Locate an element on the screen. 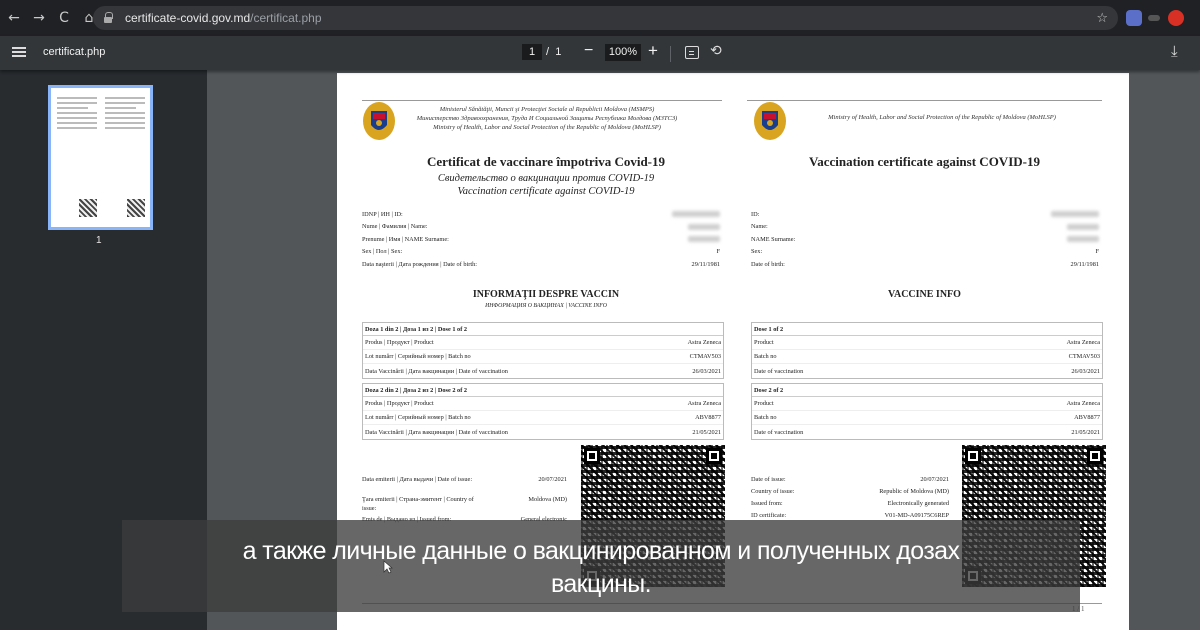 This screenshot has width=1200, height=630. dose-2-heading-en: Dose 2 of 2 is located at coordinates (927, 390).